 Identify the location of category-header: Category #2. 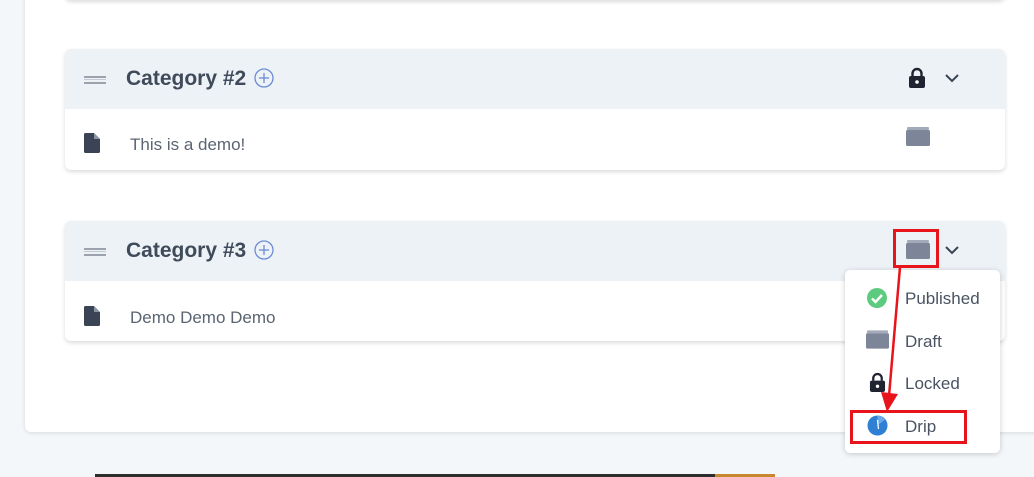
(535, 79).